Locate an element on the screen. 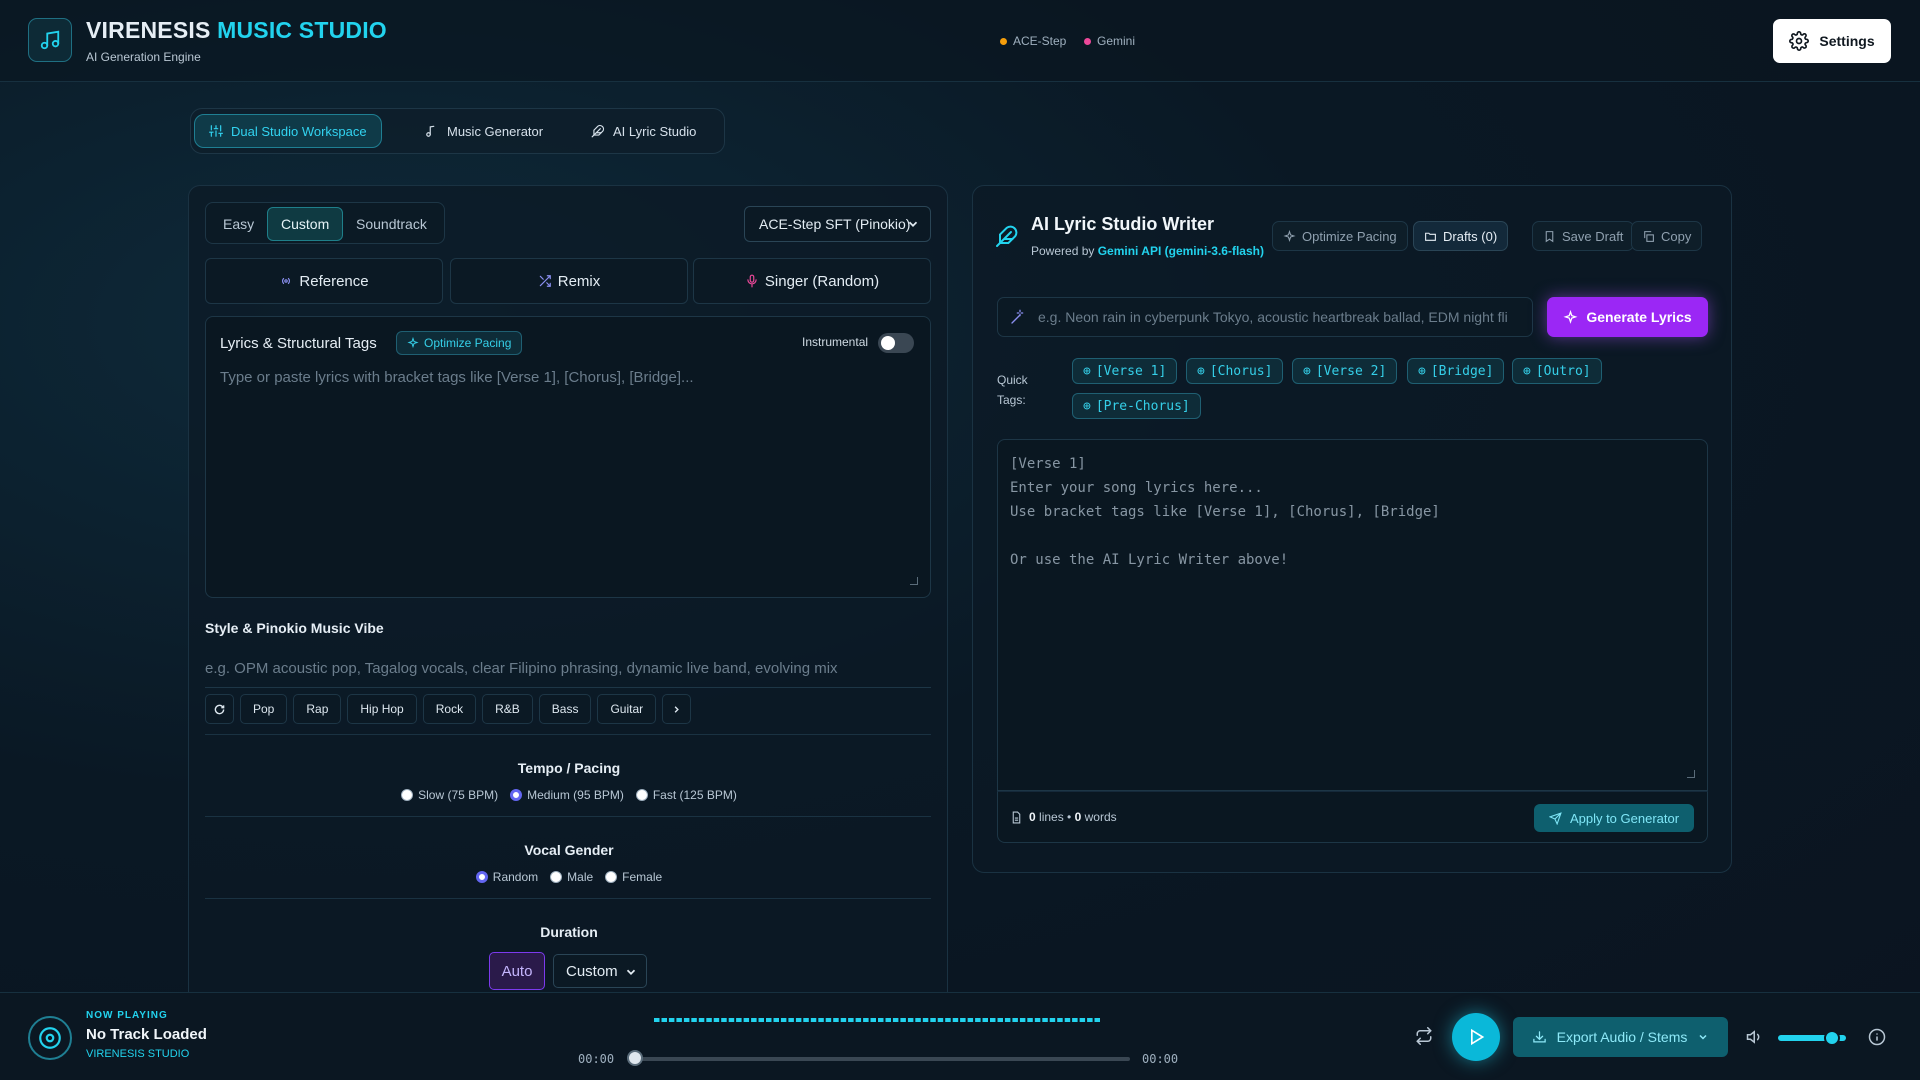  vocal-female-radio: Female is located at coordinates (633, 877).